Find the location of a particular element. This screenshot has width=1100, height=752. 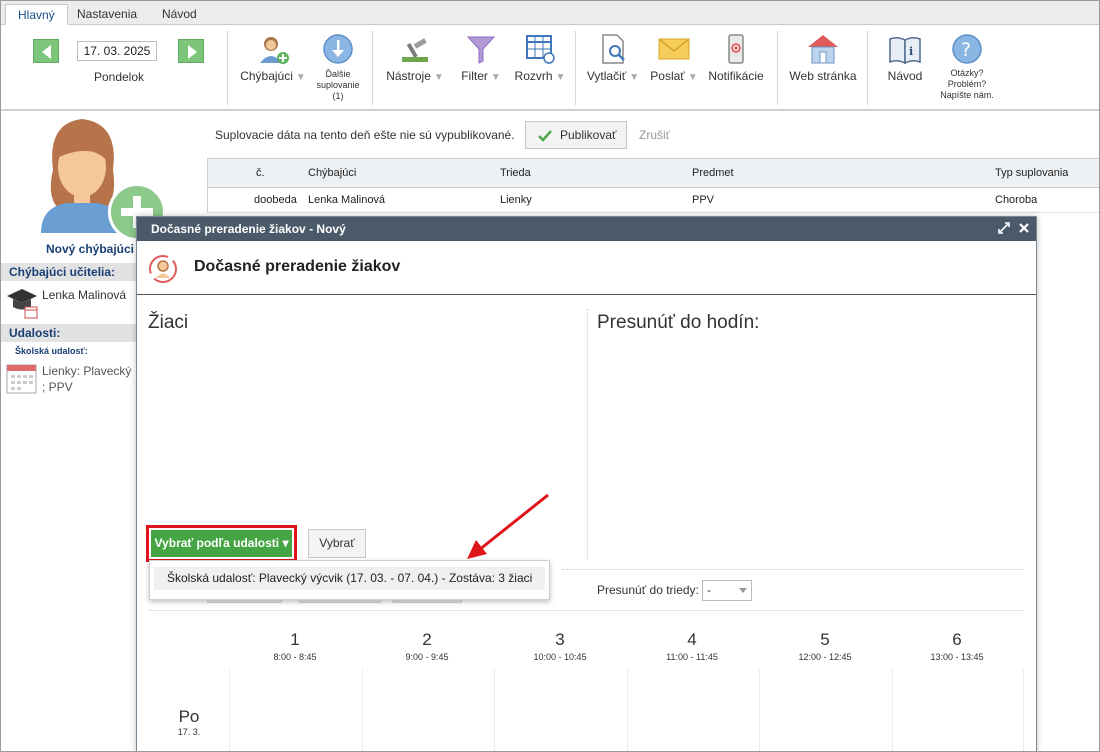

tab-bar: Hlavný Nastavenia Návod is located at coordinates (550, 13).